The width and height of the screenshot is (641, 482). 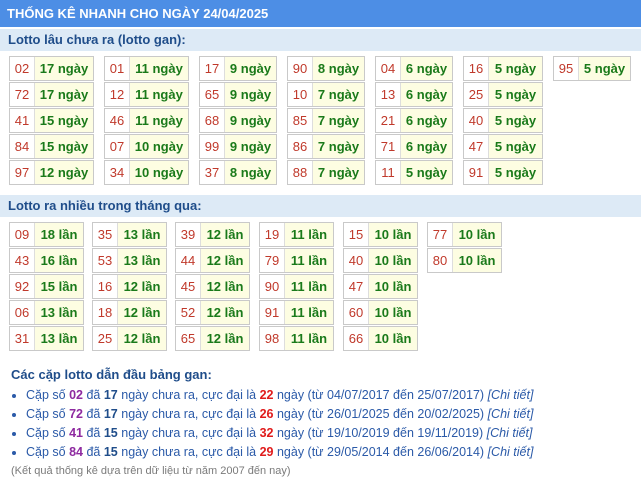 I want to click on frequent-number: 43, so click(x=22, y=260).